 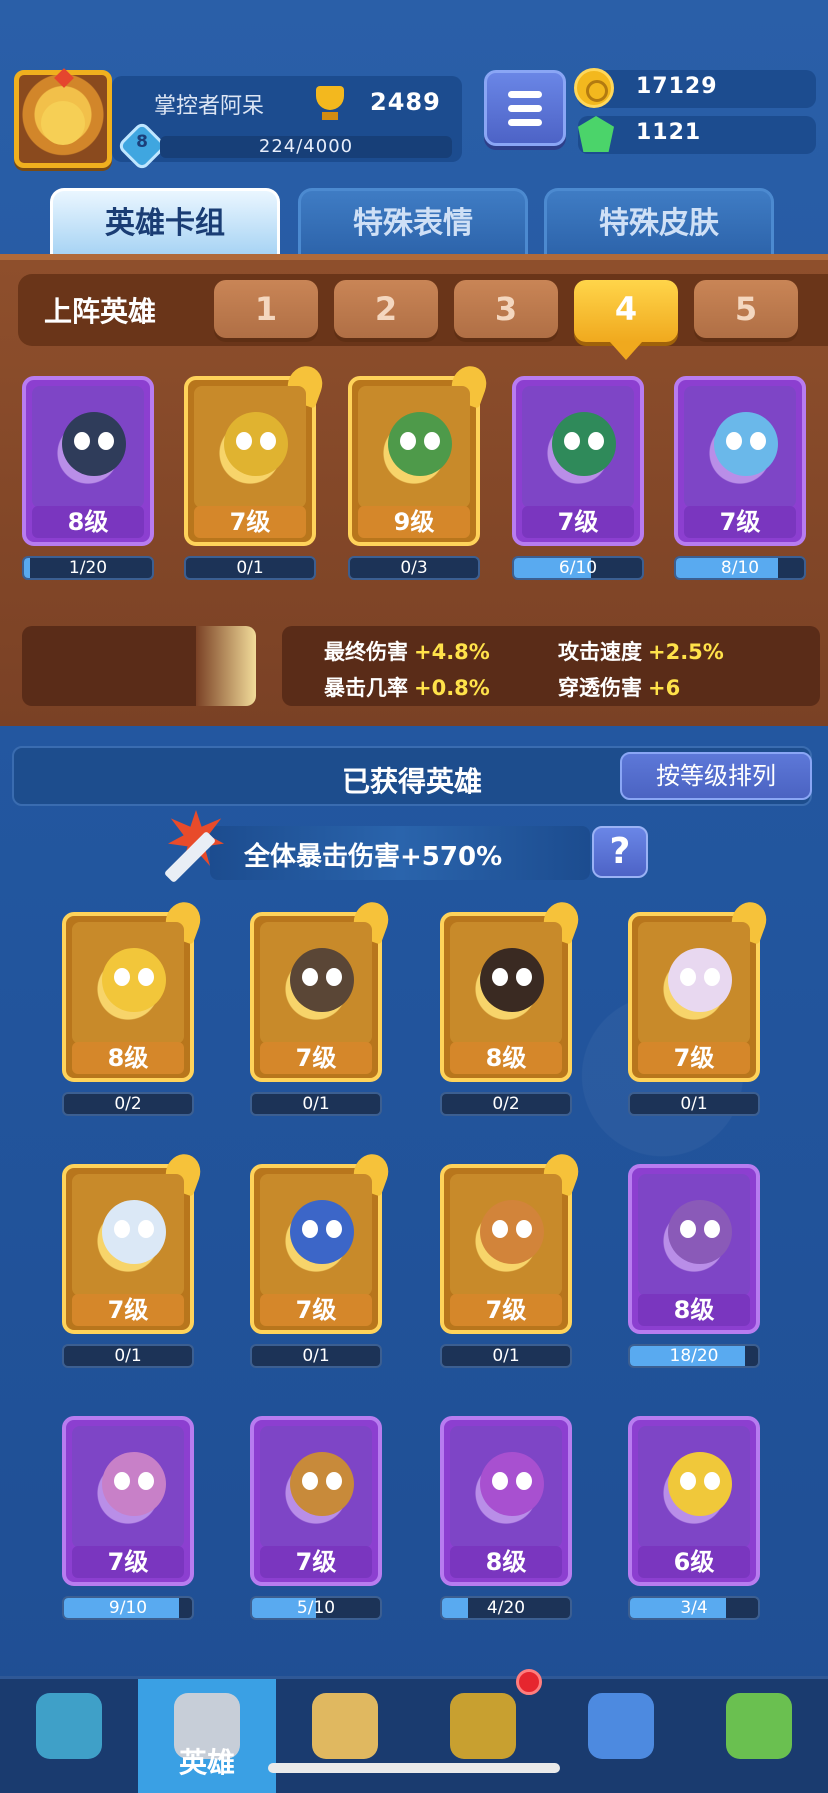 What do you see at coordinates (620, 852) in the screenshot?
I see `help-button: ?` at bounding box center [620, 852].